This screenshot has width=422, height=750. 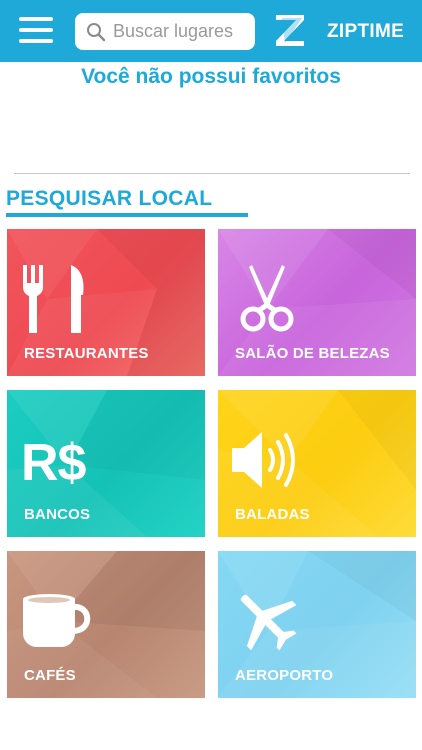 I want to click on section-title: PESQUISAR LOCAL, so click(x=109, y=198).